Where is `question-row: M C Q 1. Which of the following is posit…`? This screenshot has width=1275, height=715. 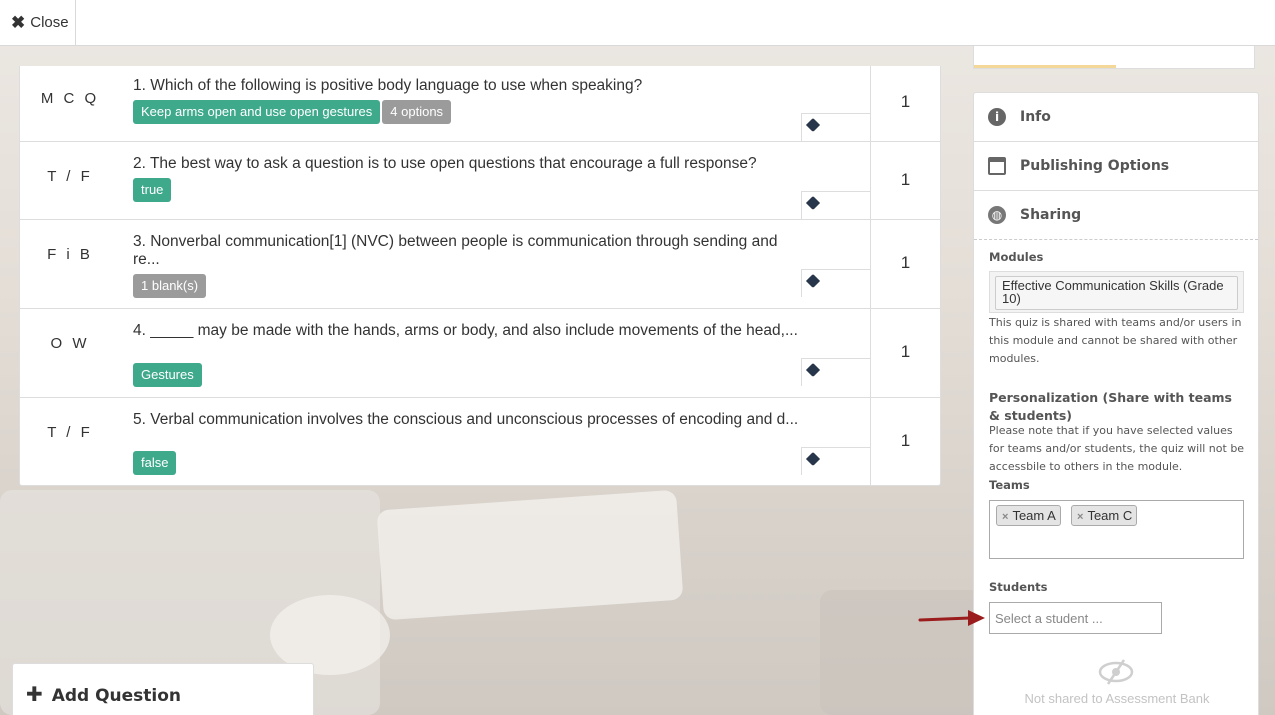
question-row: M C Q 1. Which of the following is posit… is located at coordinates (480, 104).